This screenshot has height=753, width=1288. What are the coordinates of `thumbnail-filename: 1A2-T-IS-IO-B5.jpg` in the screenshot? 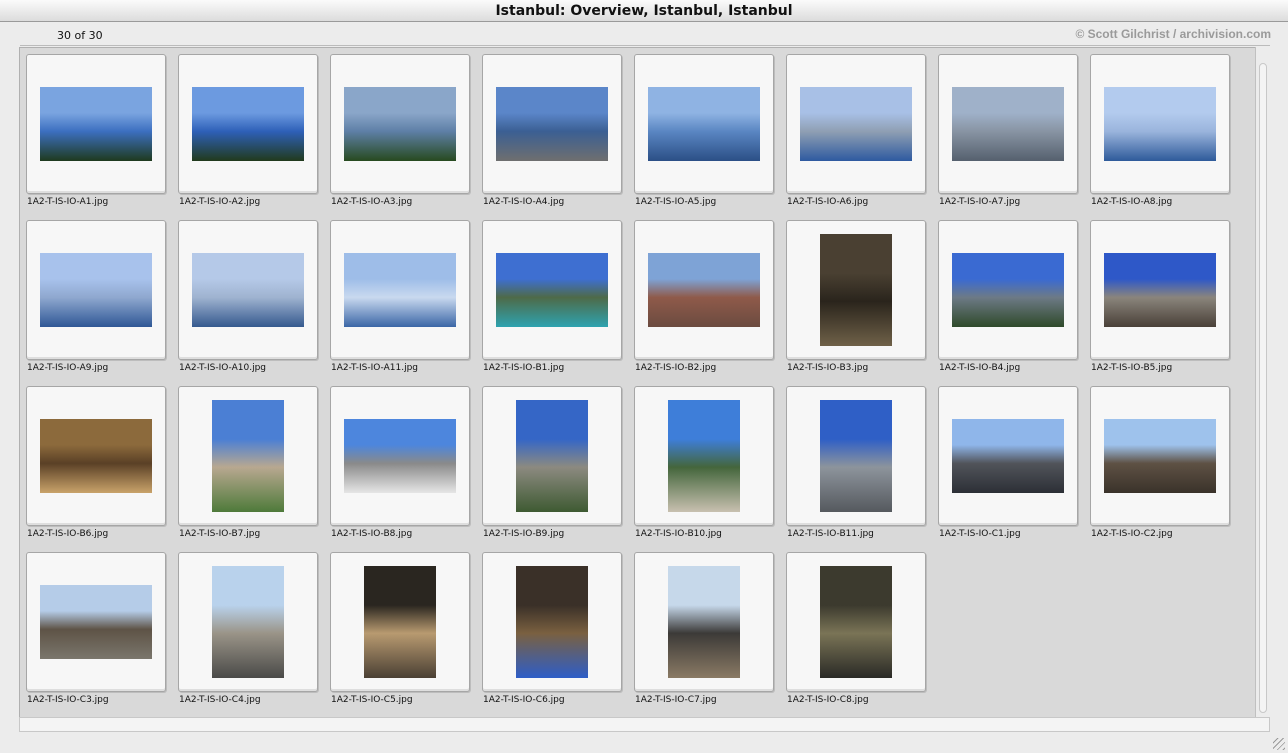 It's located at (1132, 368).